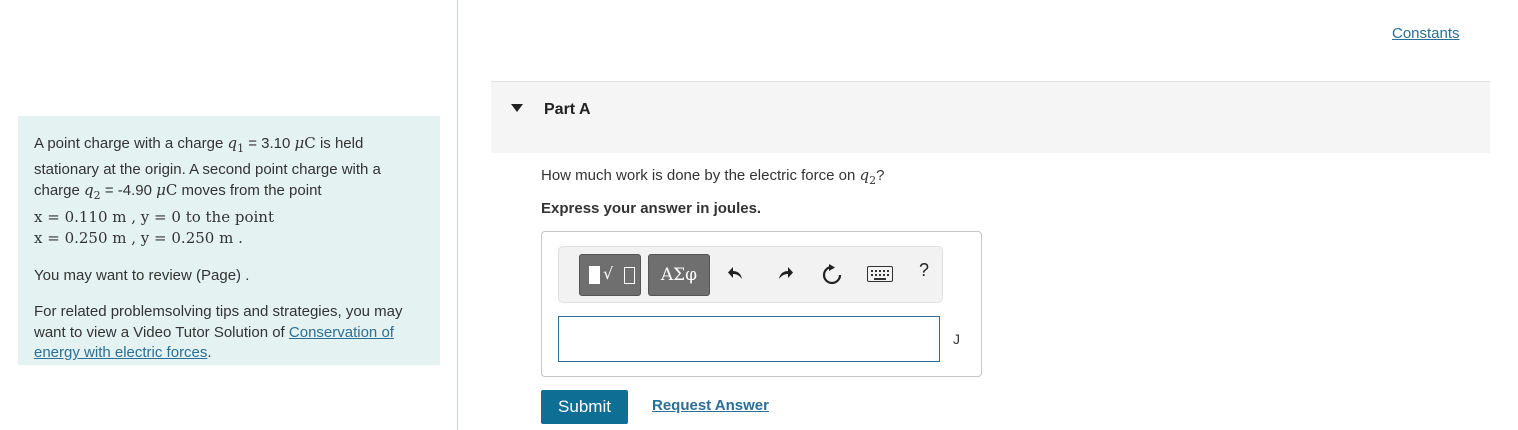 This screenshot has width=1518, height=430. What do you see at coordinates (249, 190) in the screenshot?
I see `problem-text: moves from the point` at bounding box center [249, 190].